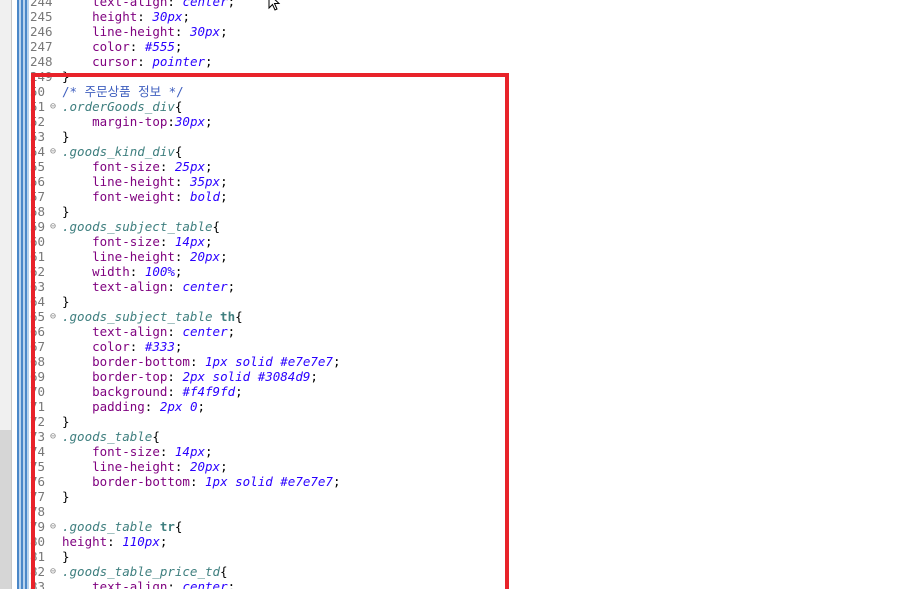  What do you see at coordinates (38, 421) in the screenshot?
I see `line-number: 72` at bounding box center [38, 421].